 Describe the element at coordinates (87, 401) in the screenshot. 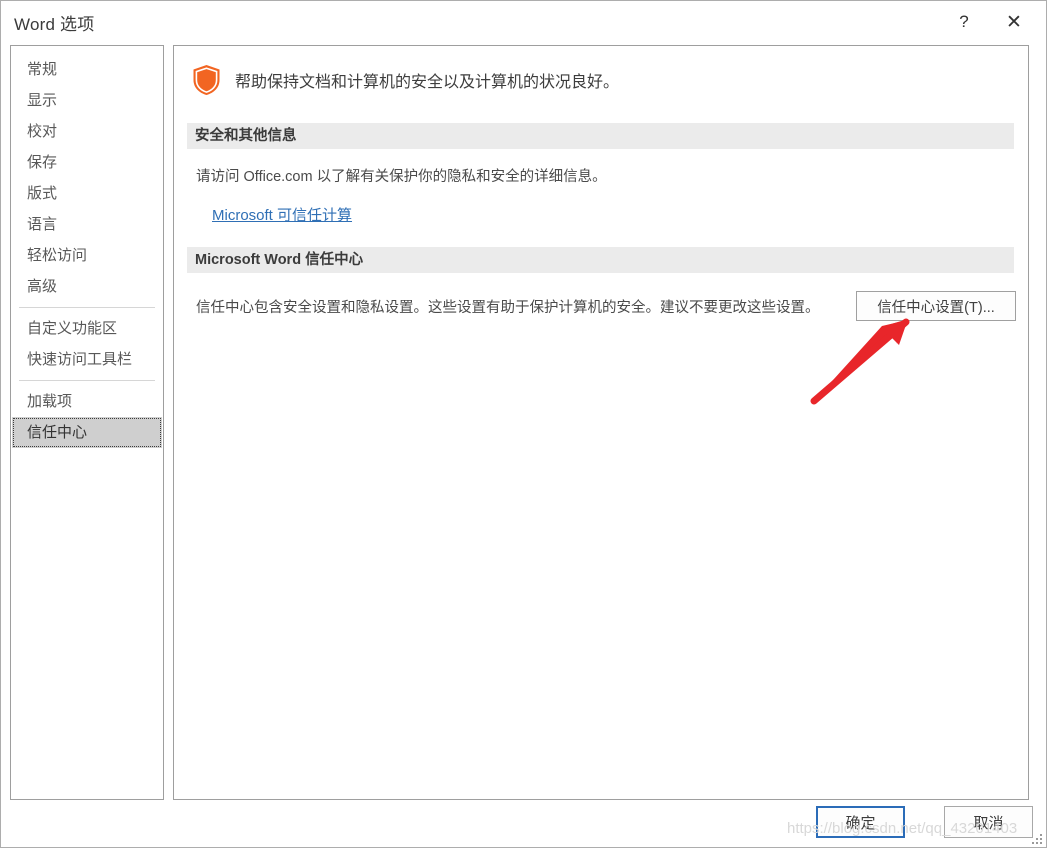

I see `sidebar-item-add-ins: 加载项` at that location.